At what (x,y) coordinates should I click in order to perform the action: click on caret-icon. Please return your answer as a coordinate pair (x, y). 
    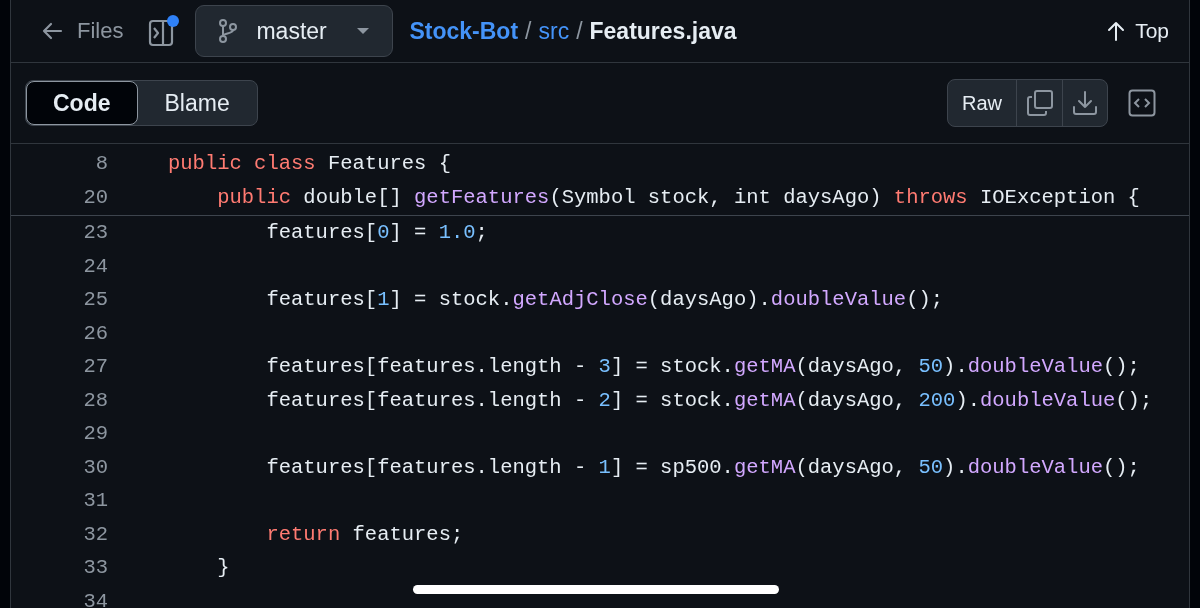
    Looking at the image, I should click on (363, 31).